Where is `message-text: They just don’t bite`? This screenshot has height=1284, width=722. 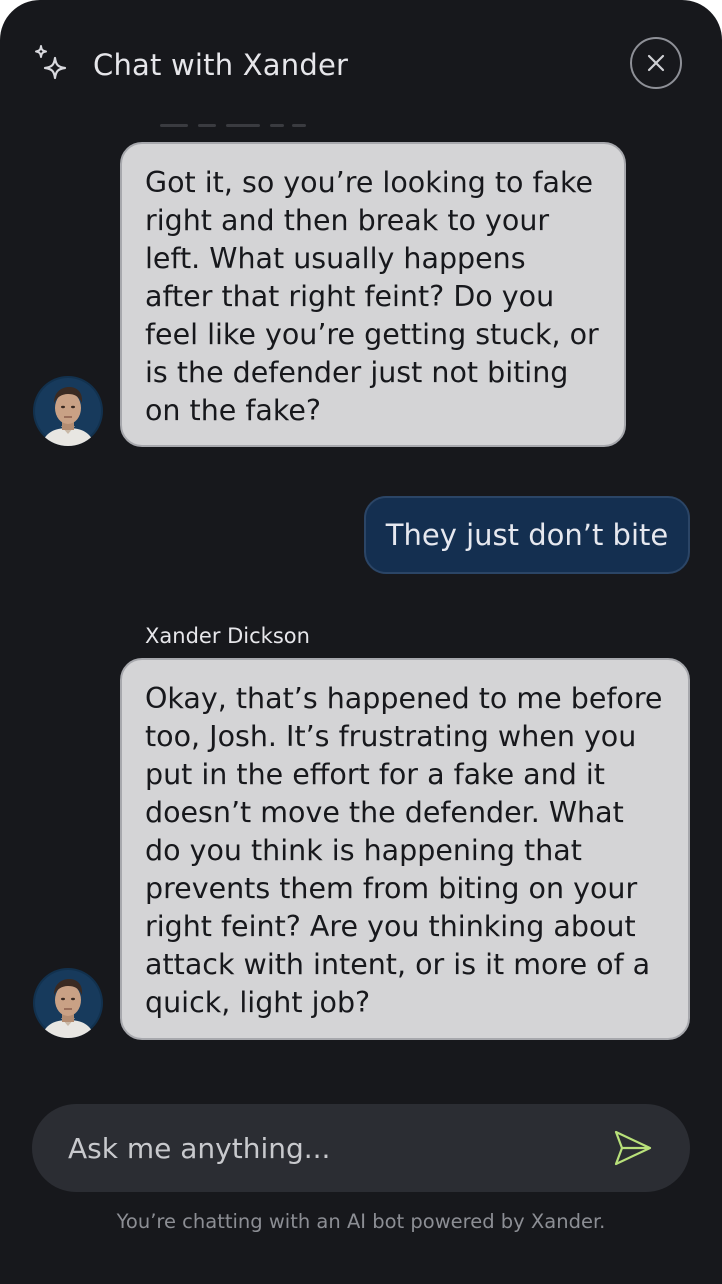 message-text: They just don’t bite is located at coordinates (527, 535).